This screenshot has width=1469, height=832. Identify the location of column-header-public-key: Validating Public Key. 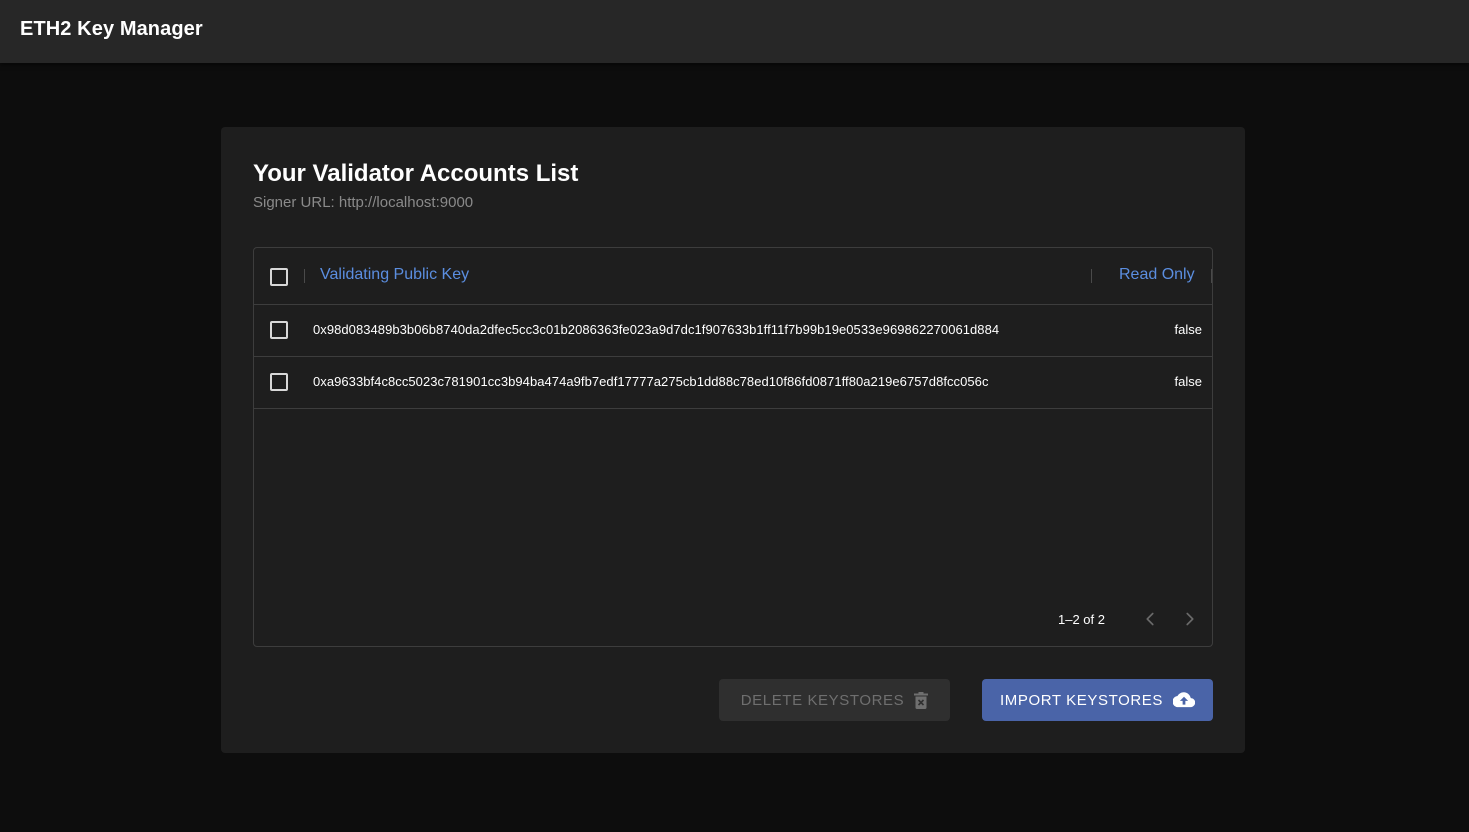
(394, 275).